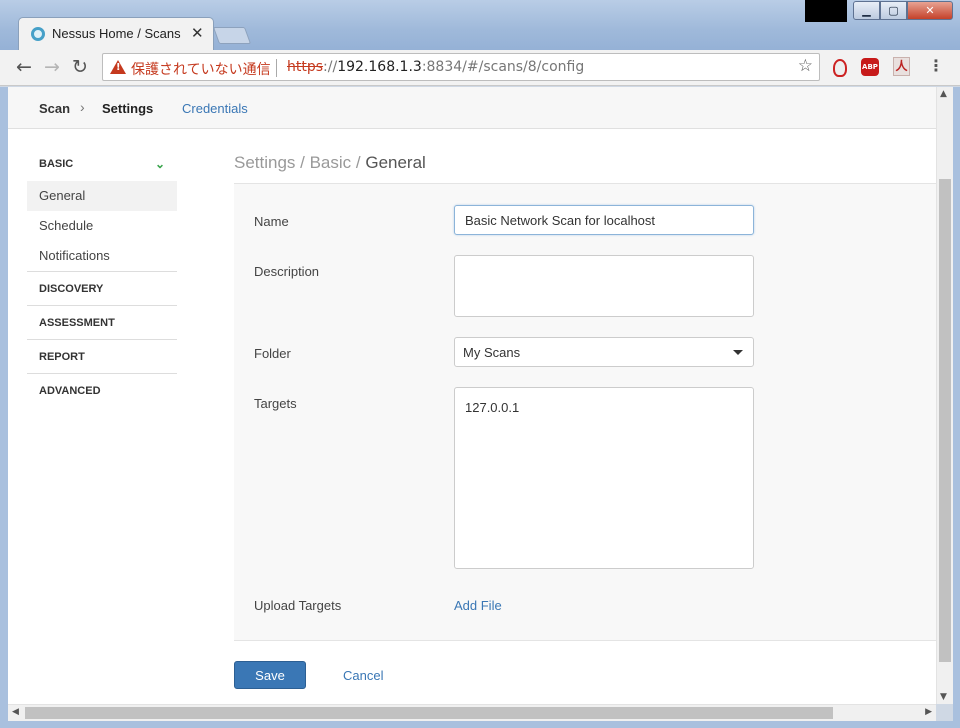 This screenshot has height=728, width=960. What do you see at coordinates (943, 94) in the screenshot?
I see `scroll-up-icon: ▲` at bounding box center [943, 94].